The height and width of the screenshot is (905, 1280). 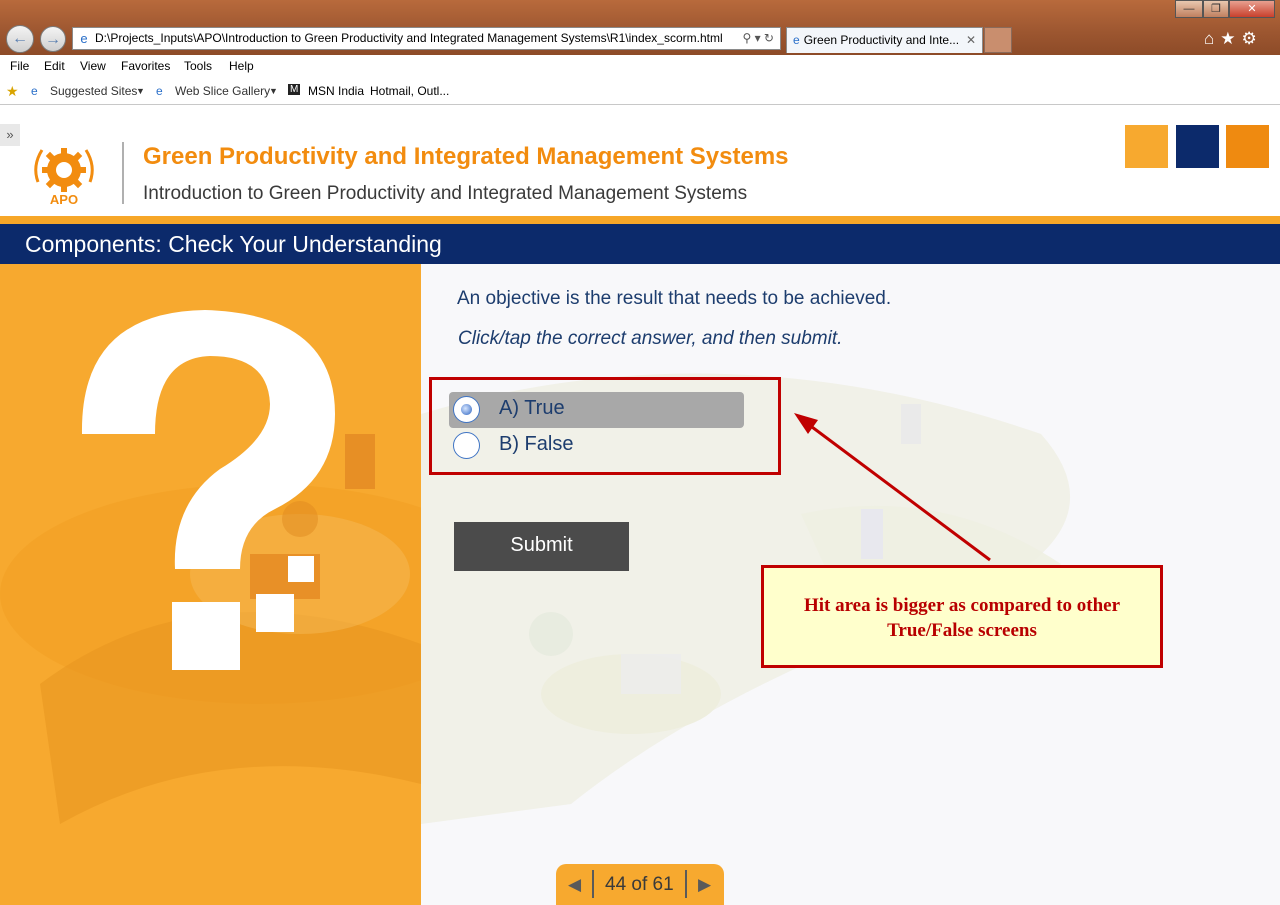 What do you see at coordinates (704, 885) in the screenshot?
I see `next-page-icon: ▶` at bounding box center [704, 885].